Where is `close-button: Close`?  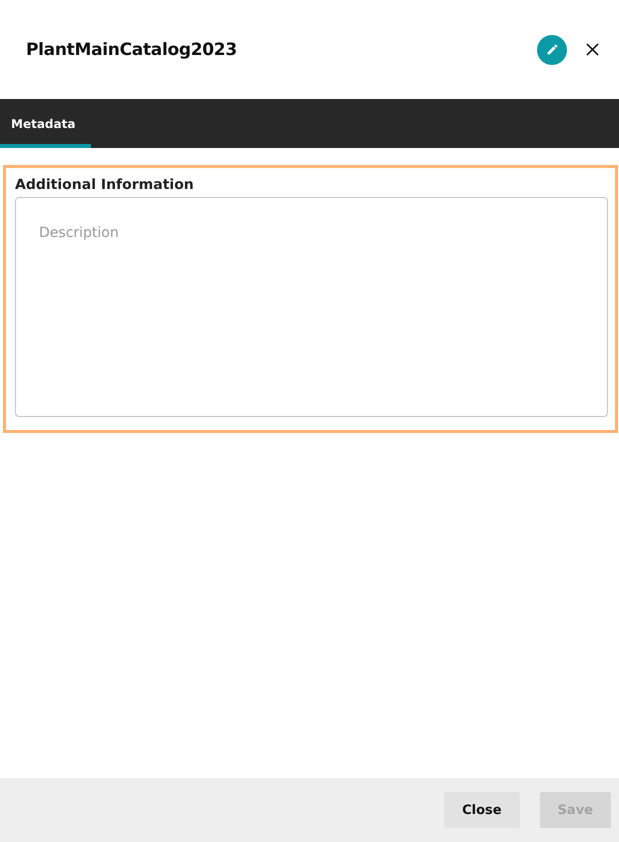
close-button: Close is located at coordinates (482, 810).